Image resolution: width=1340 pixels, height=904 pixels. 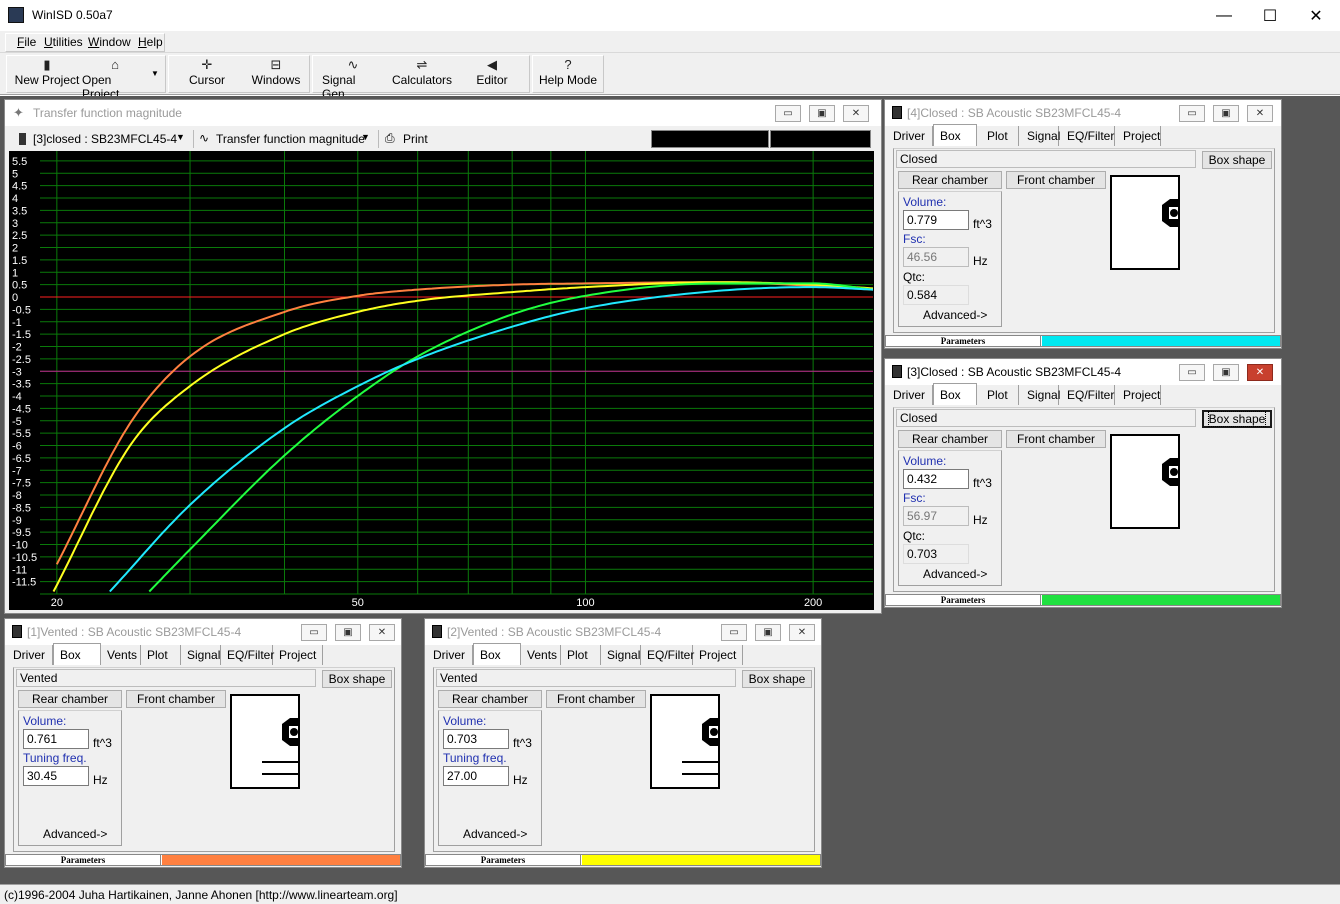 What do you see at coordinates (936, 220) in the screenshot?
I see `volume-input: 0.779` at bounding box center [936, 220].